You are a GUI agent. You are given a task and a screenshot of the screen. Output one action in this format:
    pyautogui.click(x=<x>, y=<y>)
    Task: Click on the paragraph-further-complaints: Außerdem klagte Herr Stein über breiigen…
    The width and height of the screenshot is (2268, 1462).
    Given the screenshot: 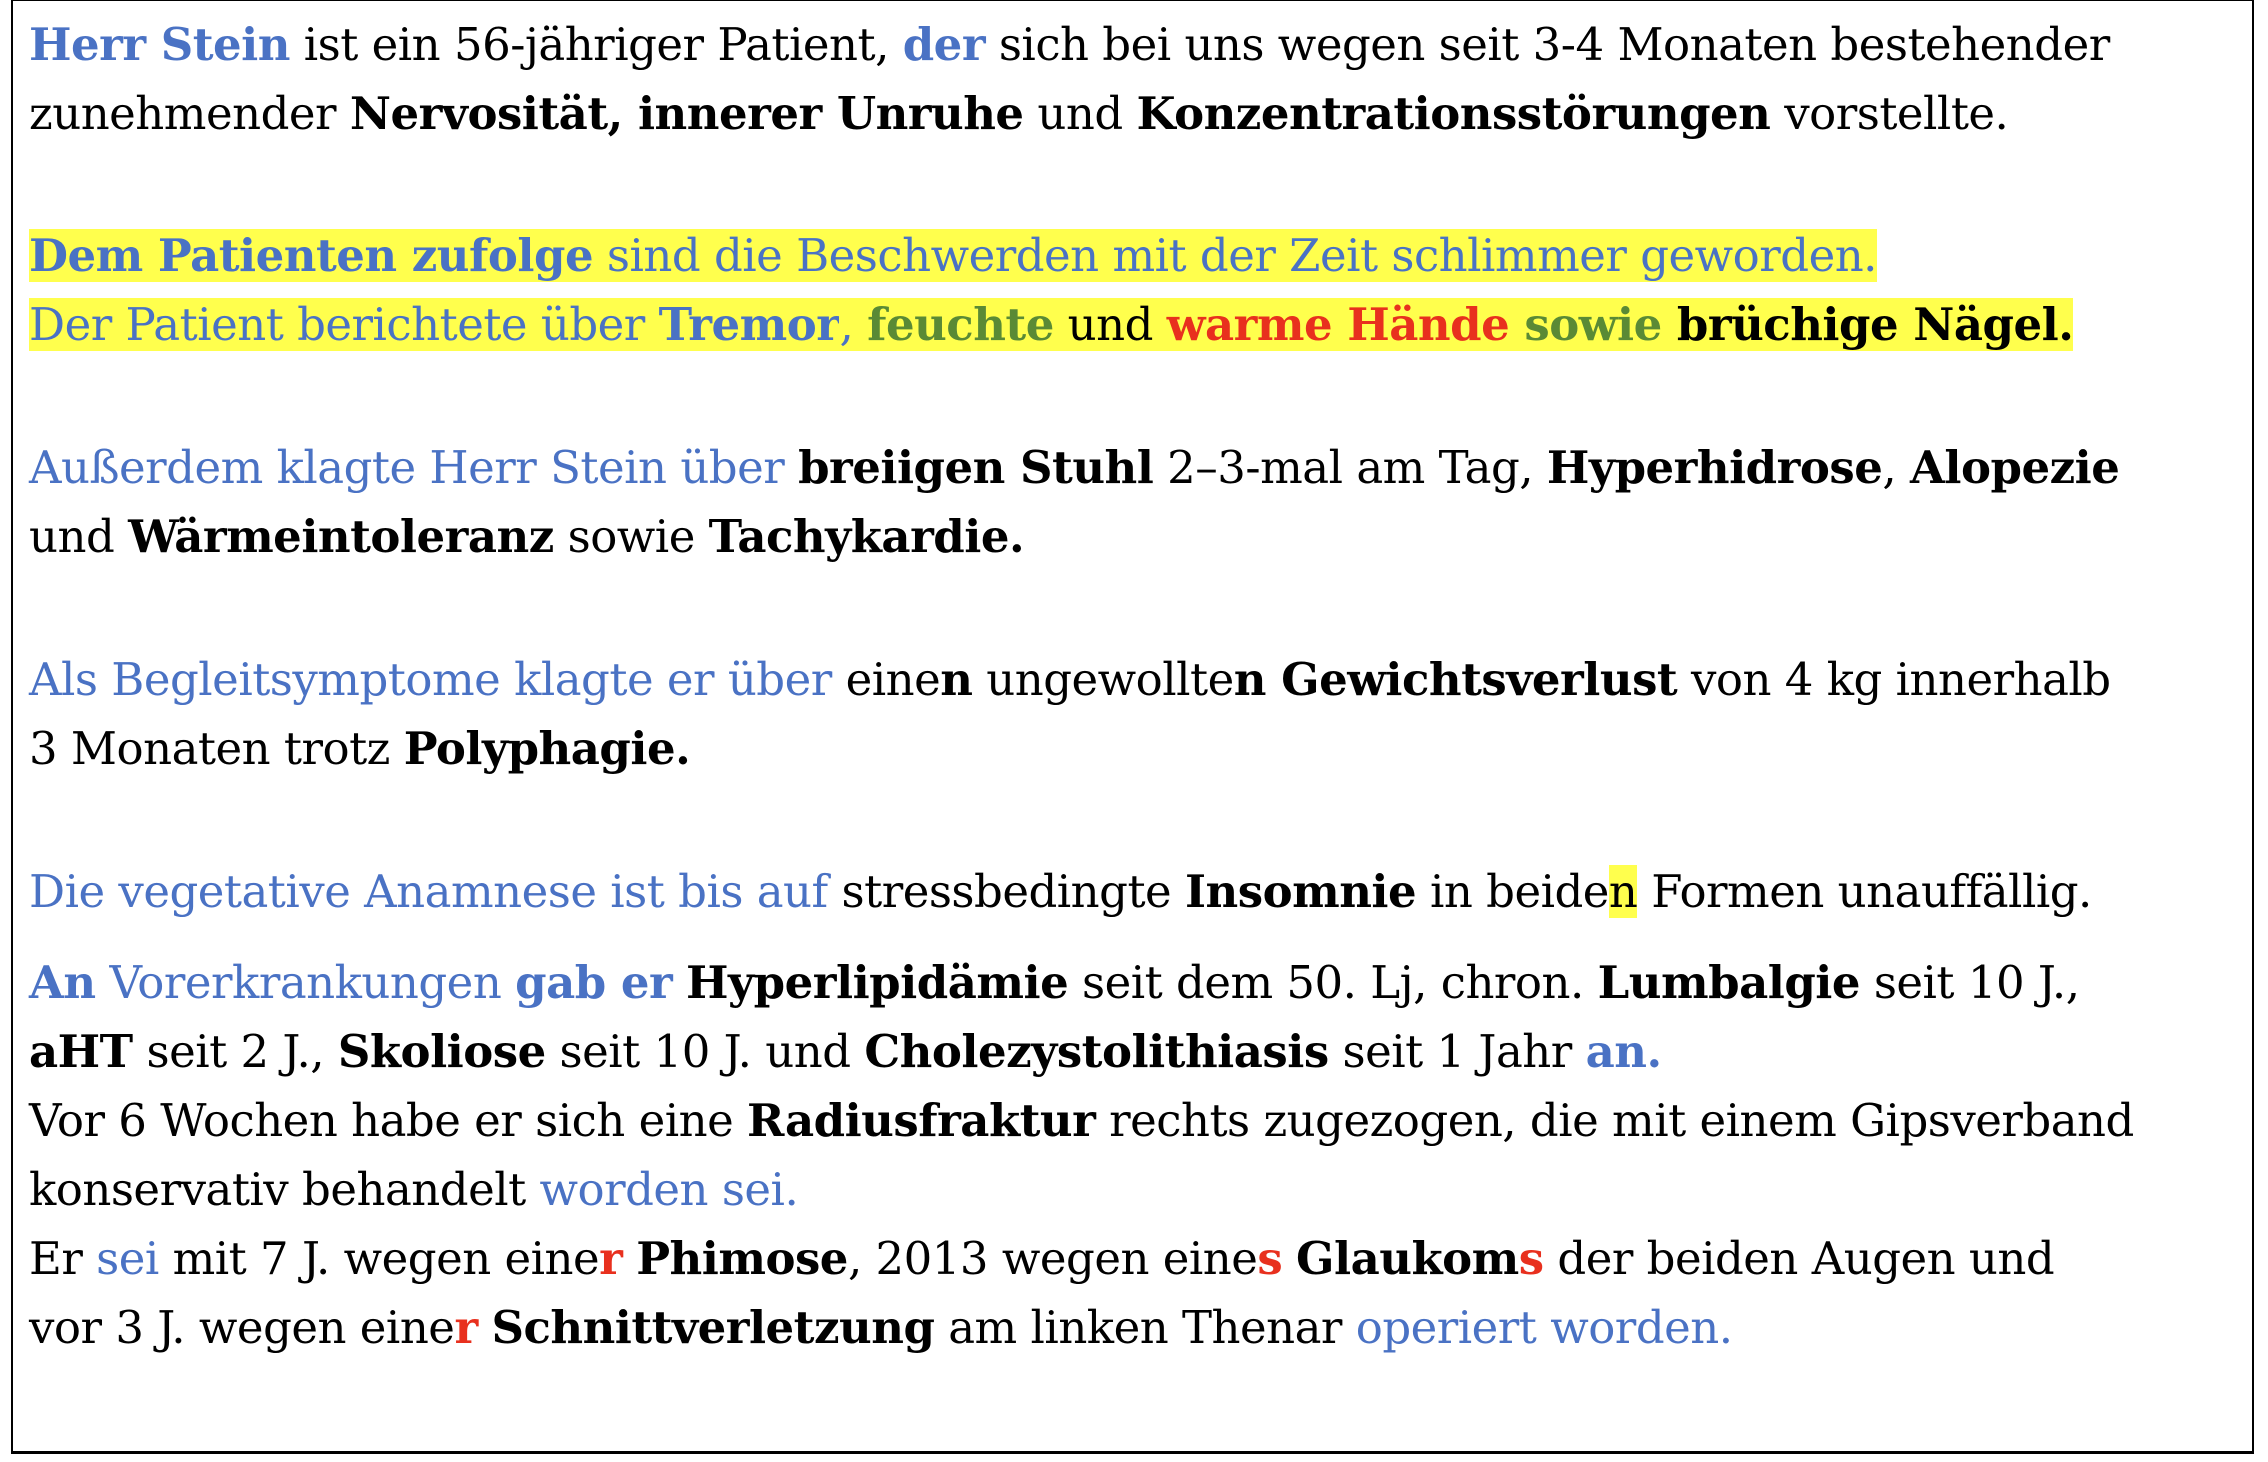 What is the action you would take?
    pyautogui.click(x=1134, y=502)
    